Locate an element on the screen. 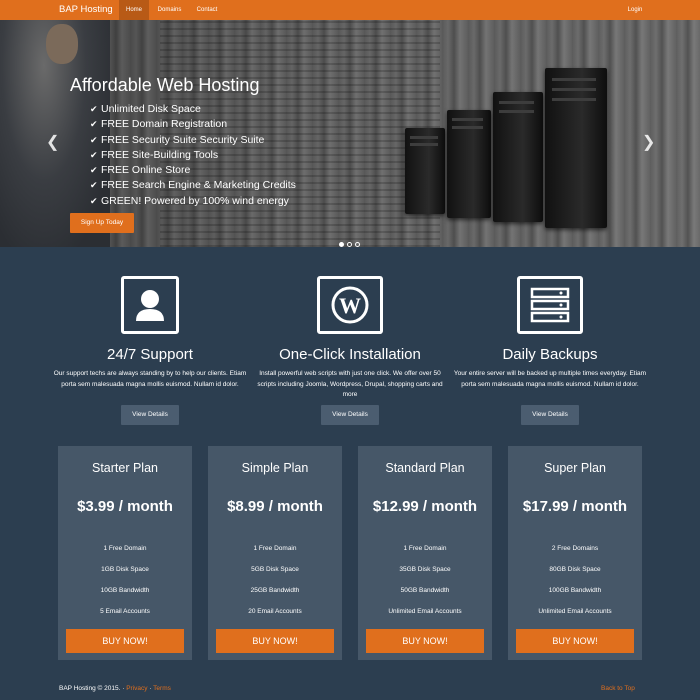 This screenshot has width=700, height=700. nav-domains: Domains is located at coordinates (169, 10).